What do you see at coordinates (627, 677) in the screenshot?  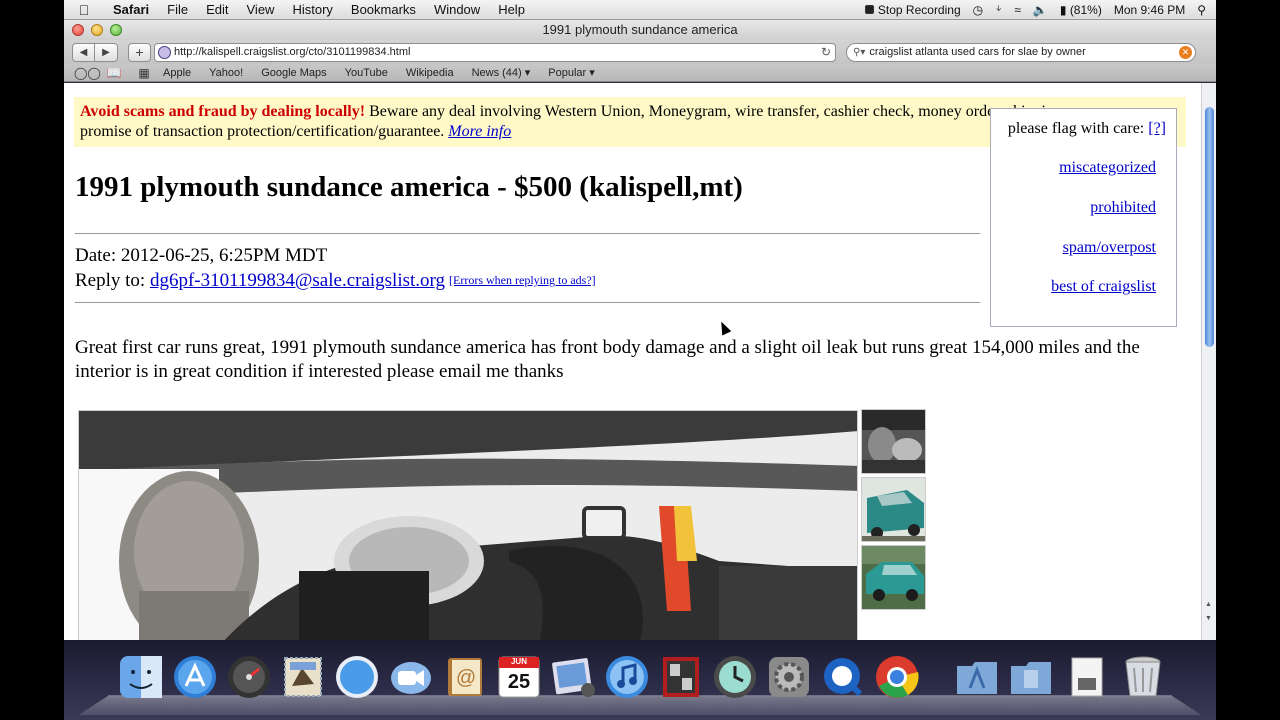 I see `itunes-icon` at bounding box center [627, 677].